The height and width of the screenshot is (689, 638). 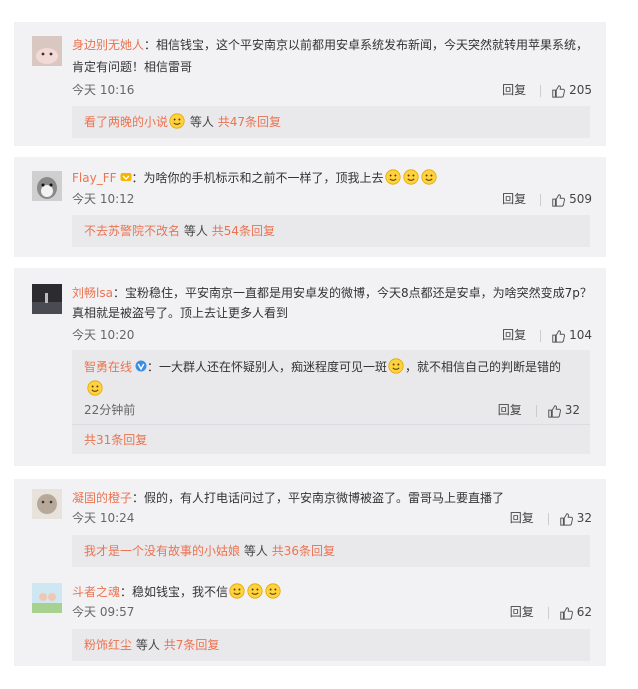 I want to click on comment-text-continued: 肯定有问题！相信雷哥, so click(x=132, y=67).